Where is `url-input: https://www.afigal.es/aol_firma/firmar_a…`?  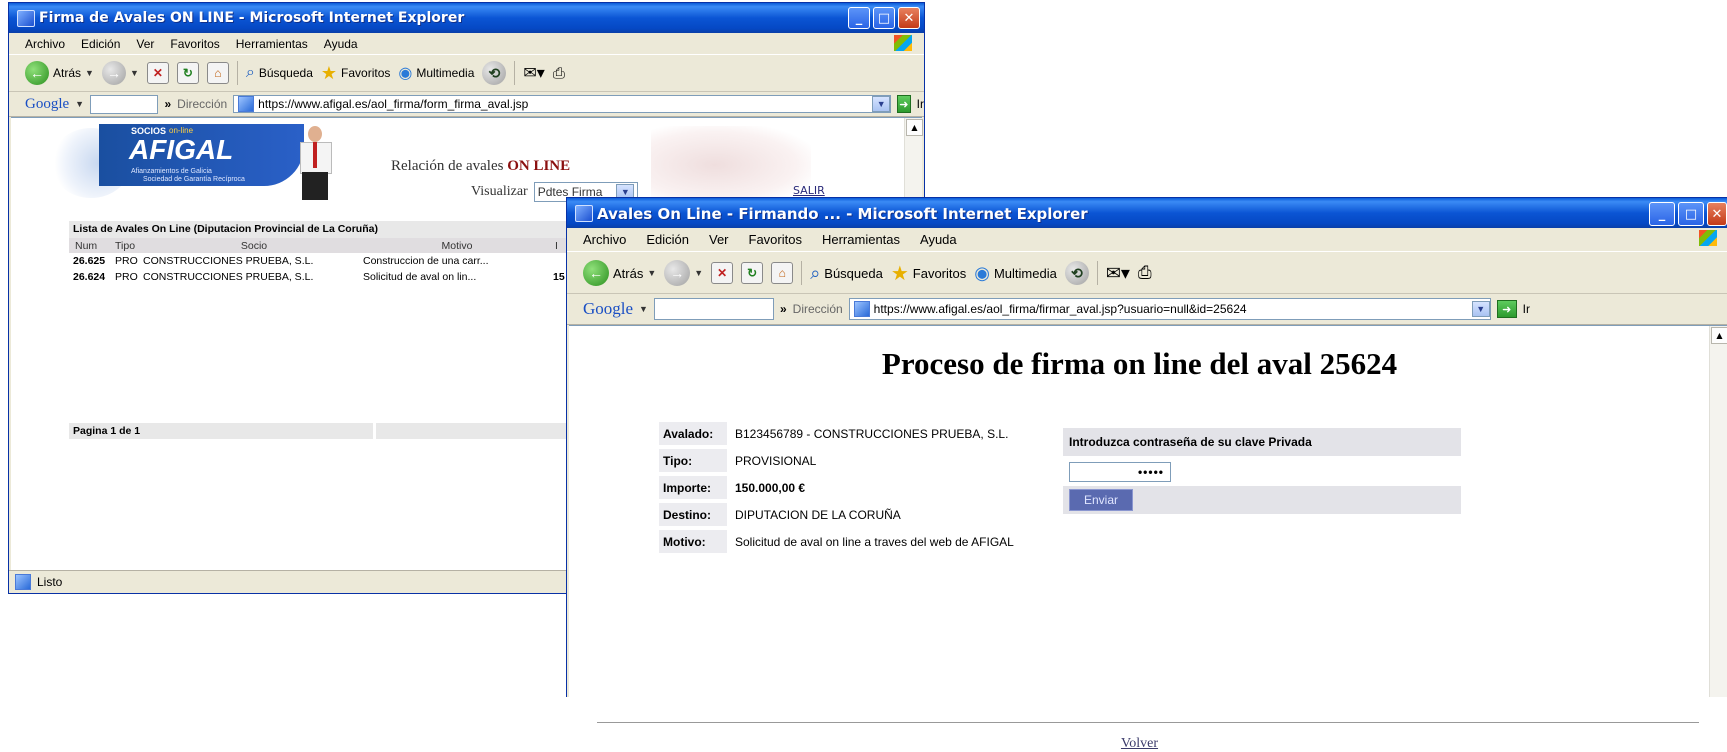
url-input: https://www.afigal.es/aol_firma/firmar_a… is located at coordinates (1169, 309).